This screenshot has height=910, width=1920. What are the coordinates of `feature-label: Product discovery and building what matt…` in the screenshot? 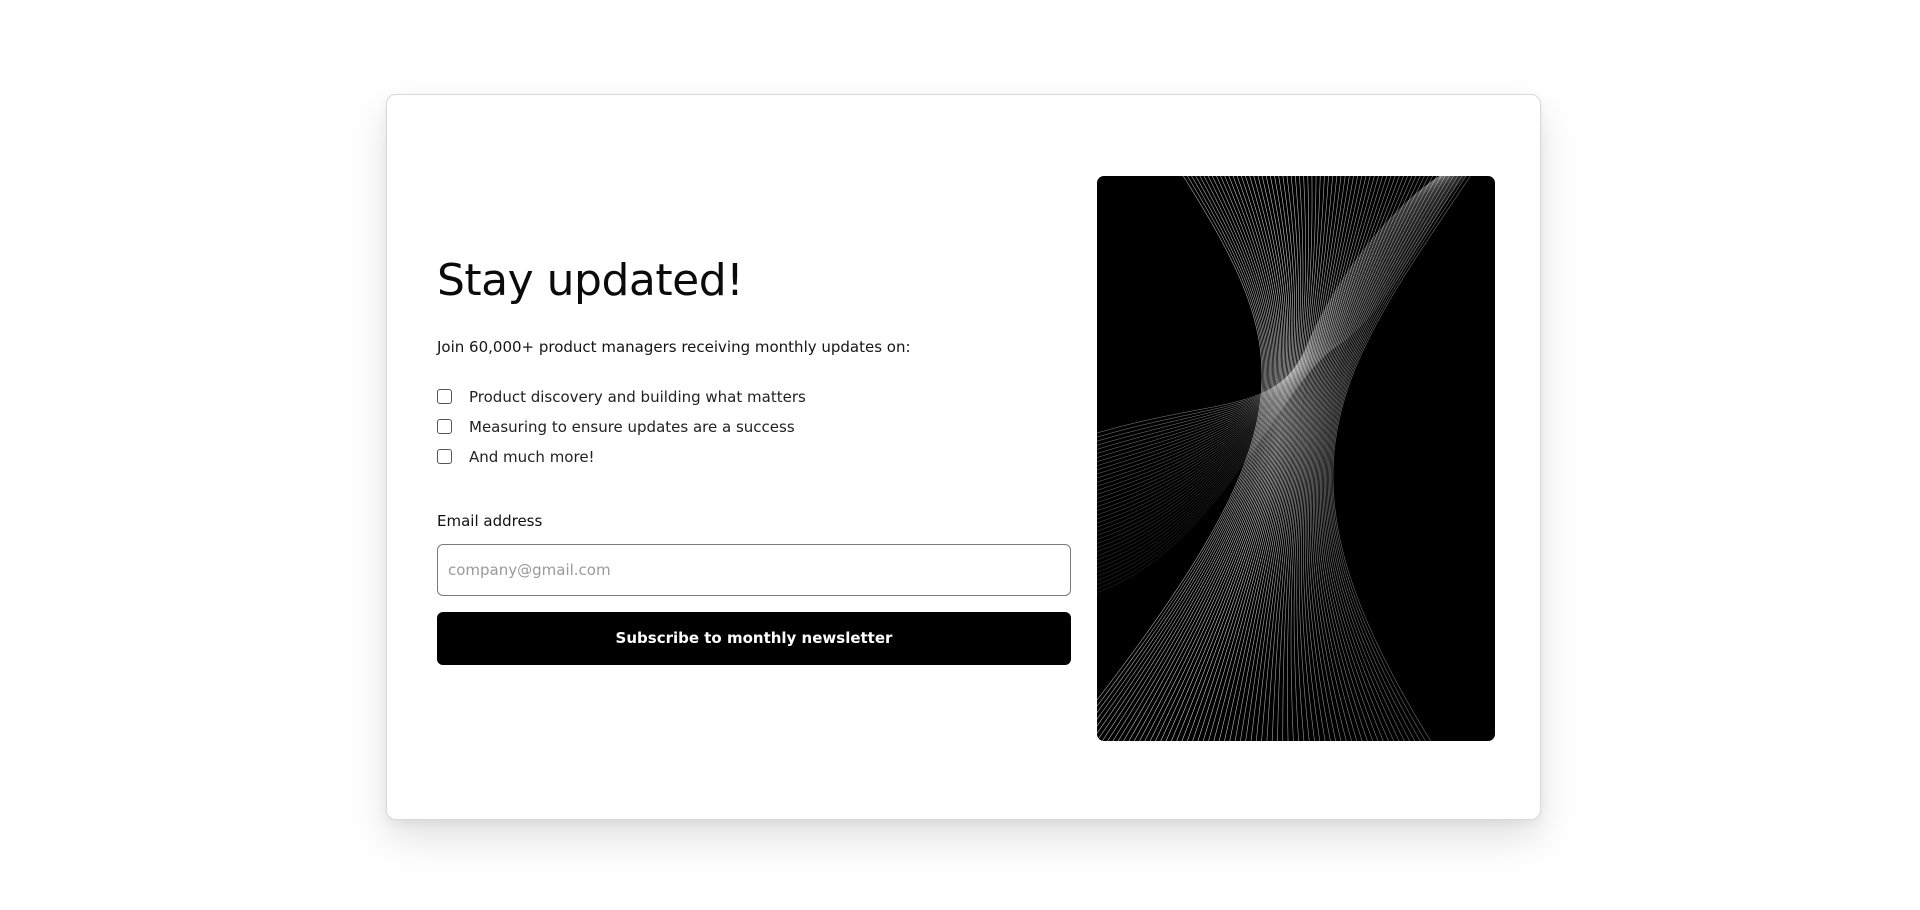 It's located at (637, 396).